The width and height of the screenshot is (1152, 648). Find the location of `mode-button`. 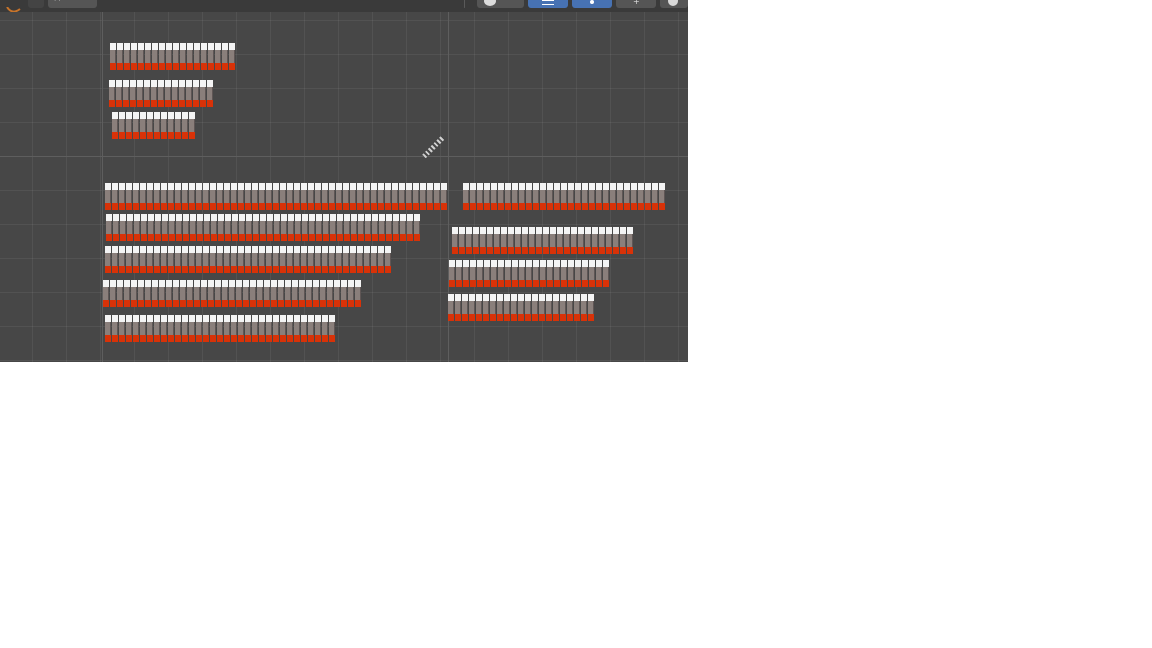

mode-button is located at coordinates (36, 4).